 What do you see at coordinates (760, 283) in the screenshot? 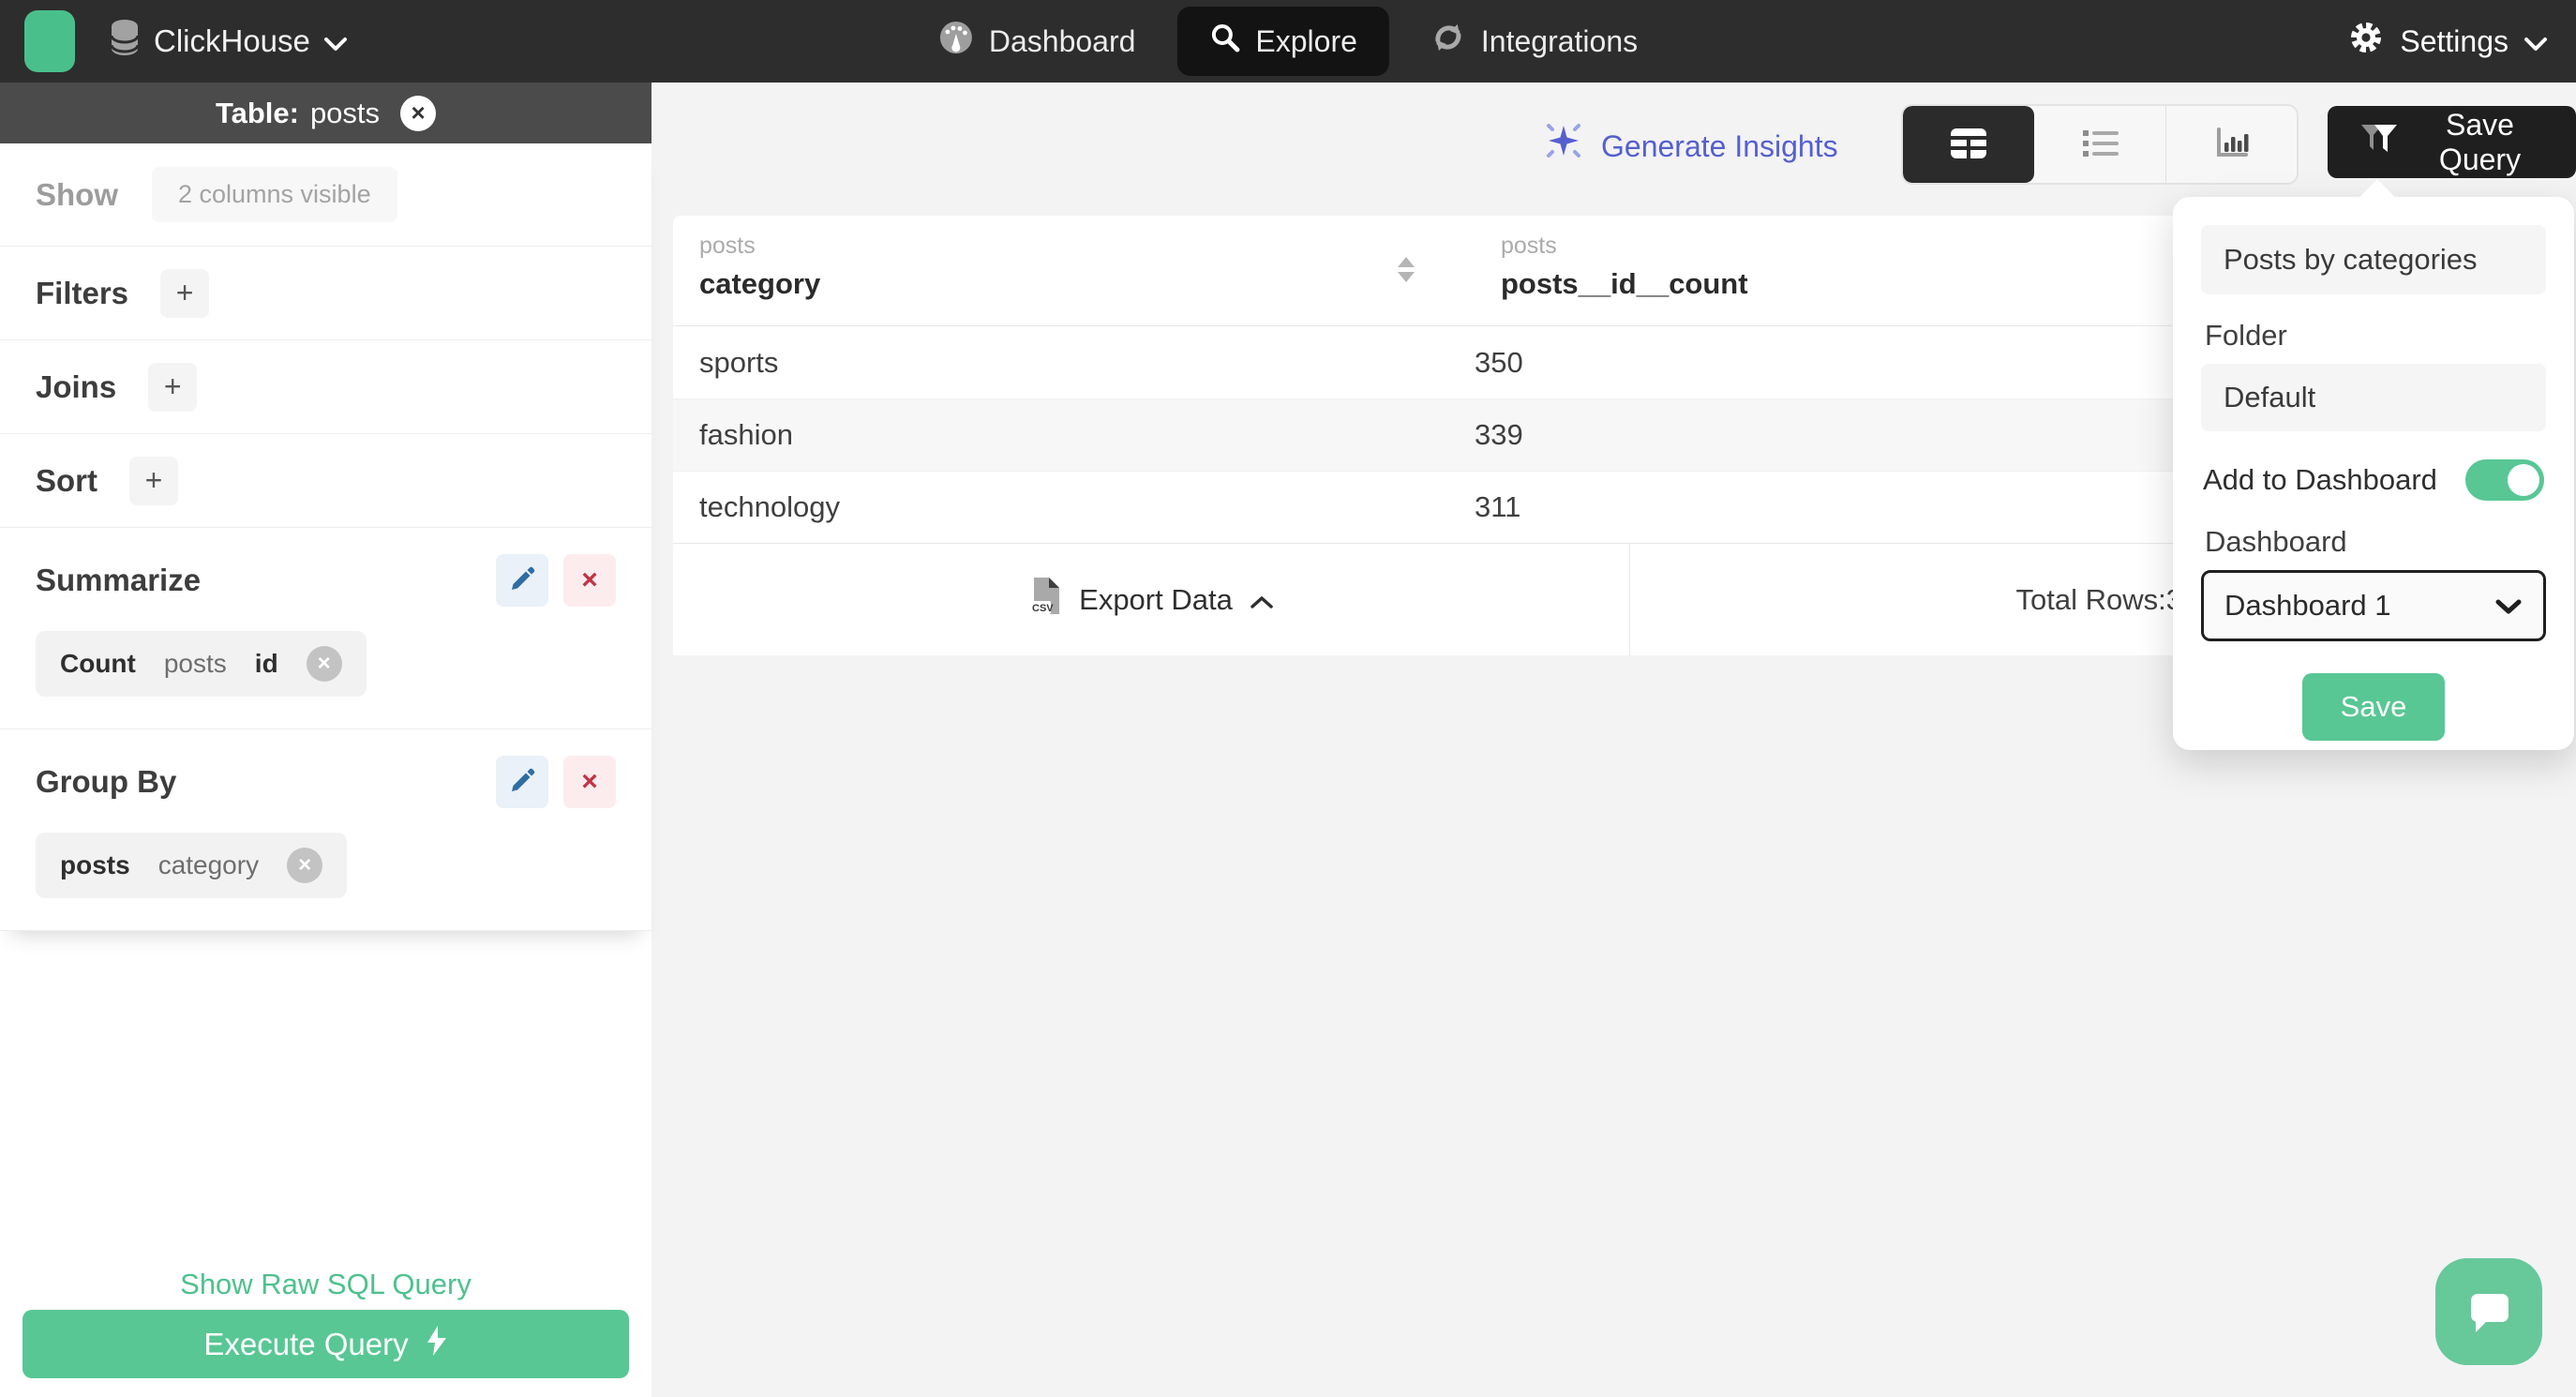
I see `column-name: category` at bounding box center [760, 283].